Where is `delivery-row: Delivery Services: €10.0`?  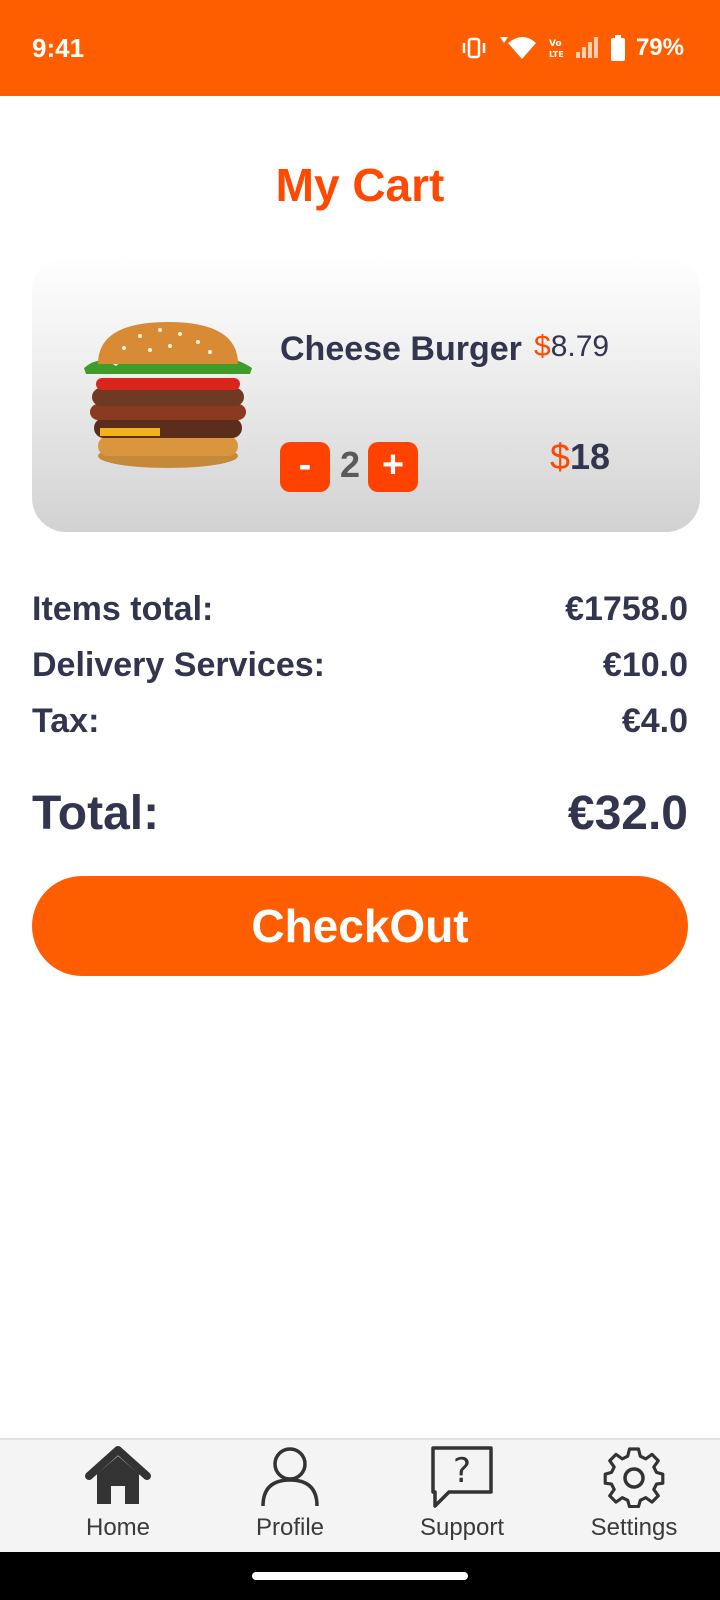
delivery-row: Delivery Services: €10.0 is located at coordinates (360, 665).